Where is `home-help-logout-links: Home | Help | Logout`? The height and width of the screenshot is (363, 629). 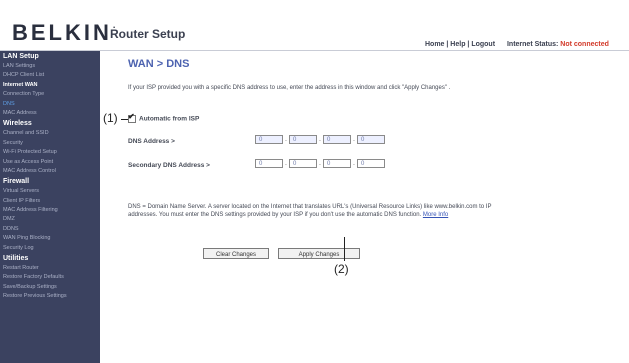 home-help-logout-links: Home | Help | Logout is located at coordinates (460, 44).